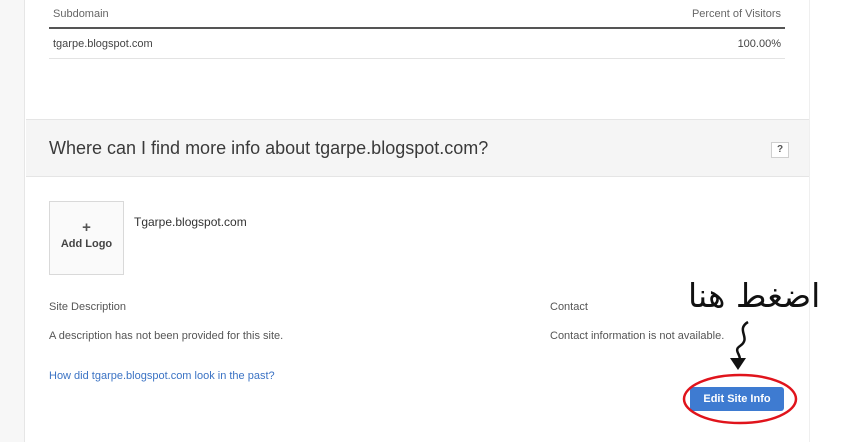 The image size is (854, 442). What do you see at coordinates (637, 336) in the screenshot?
I see `contact-value: Contact information is not available.` at bounding box center [637, 336].